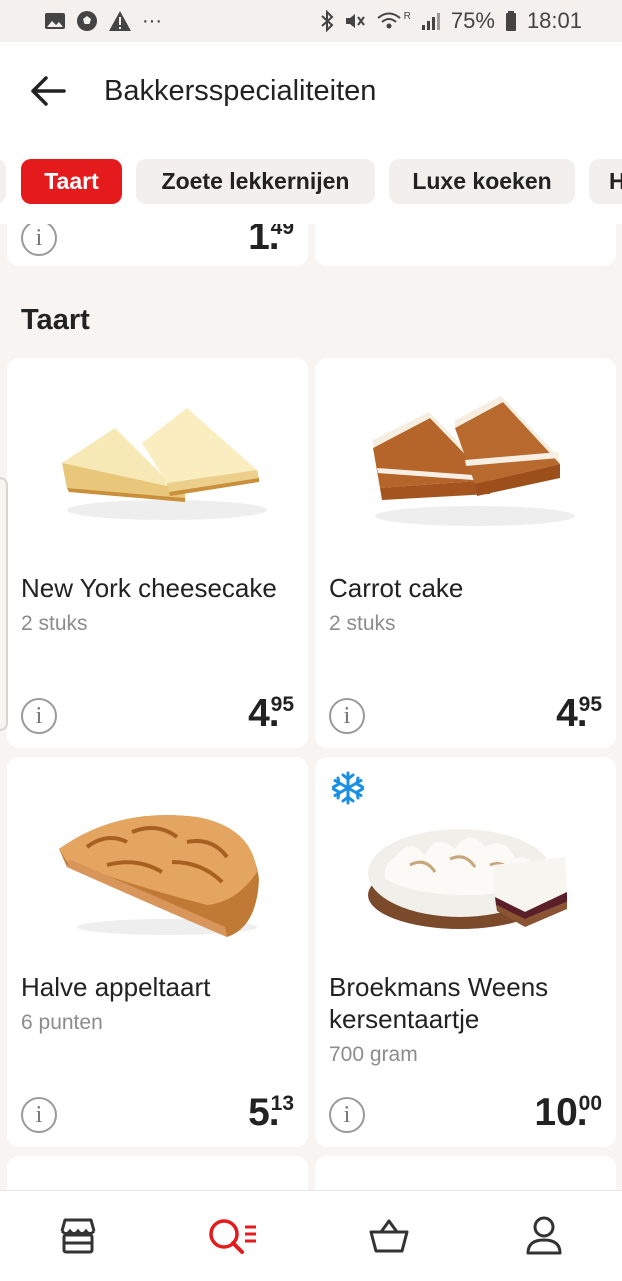 The height and width of the screenshot is (1281, 622). I want to click on tab-zoete-lekkernijen: Zoete lekkernijen, so click(255, 181).